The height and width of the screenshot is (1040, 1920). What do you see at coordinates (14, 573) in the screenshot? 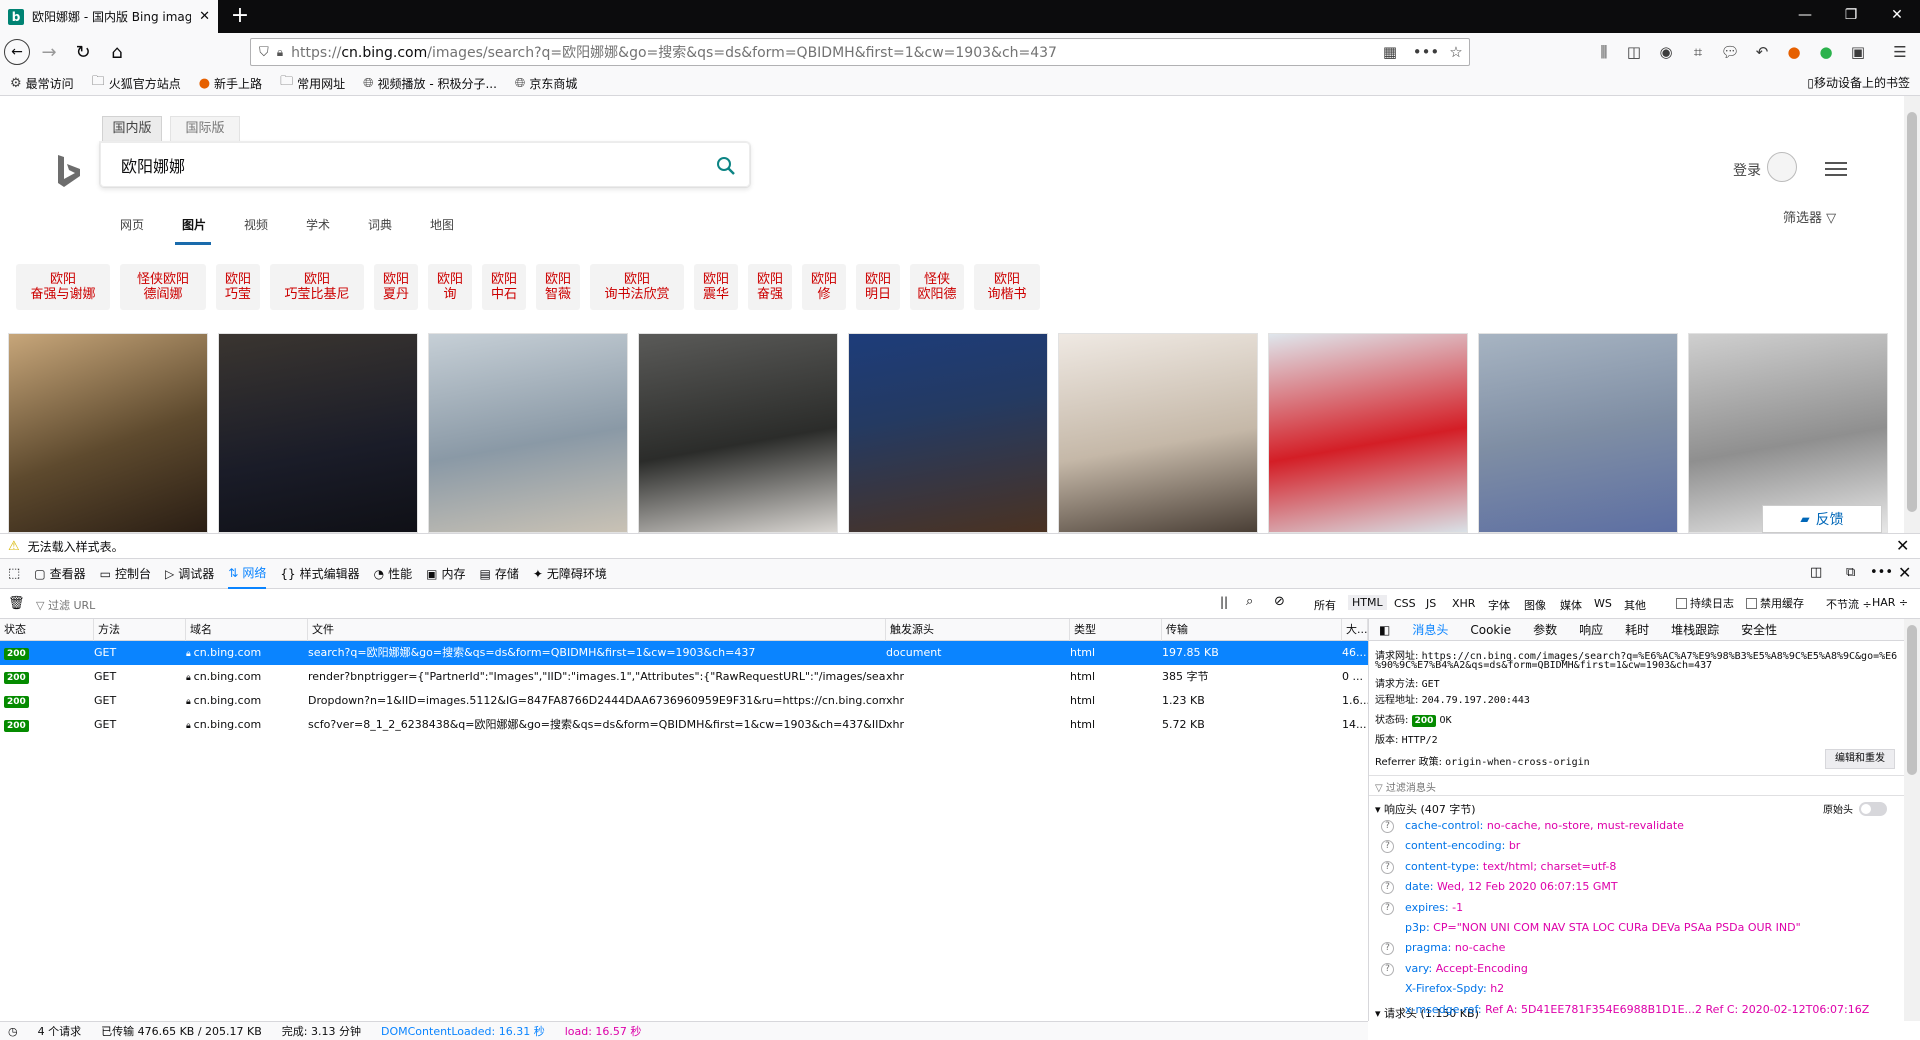
I see `element-picker-icon: ⬚` at bounding box center [14, 573].